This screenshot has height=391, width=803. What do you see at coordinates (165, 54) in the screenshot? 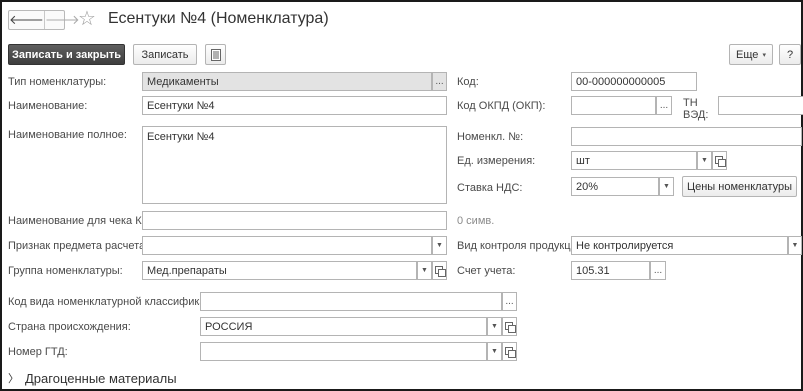
I see `save-button: Записать` at bounding box center [165, 54].